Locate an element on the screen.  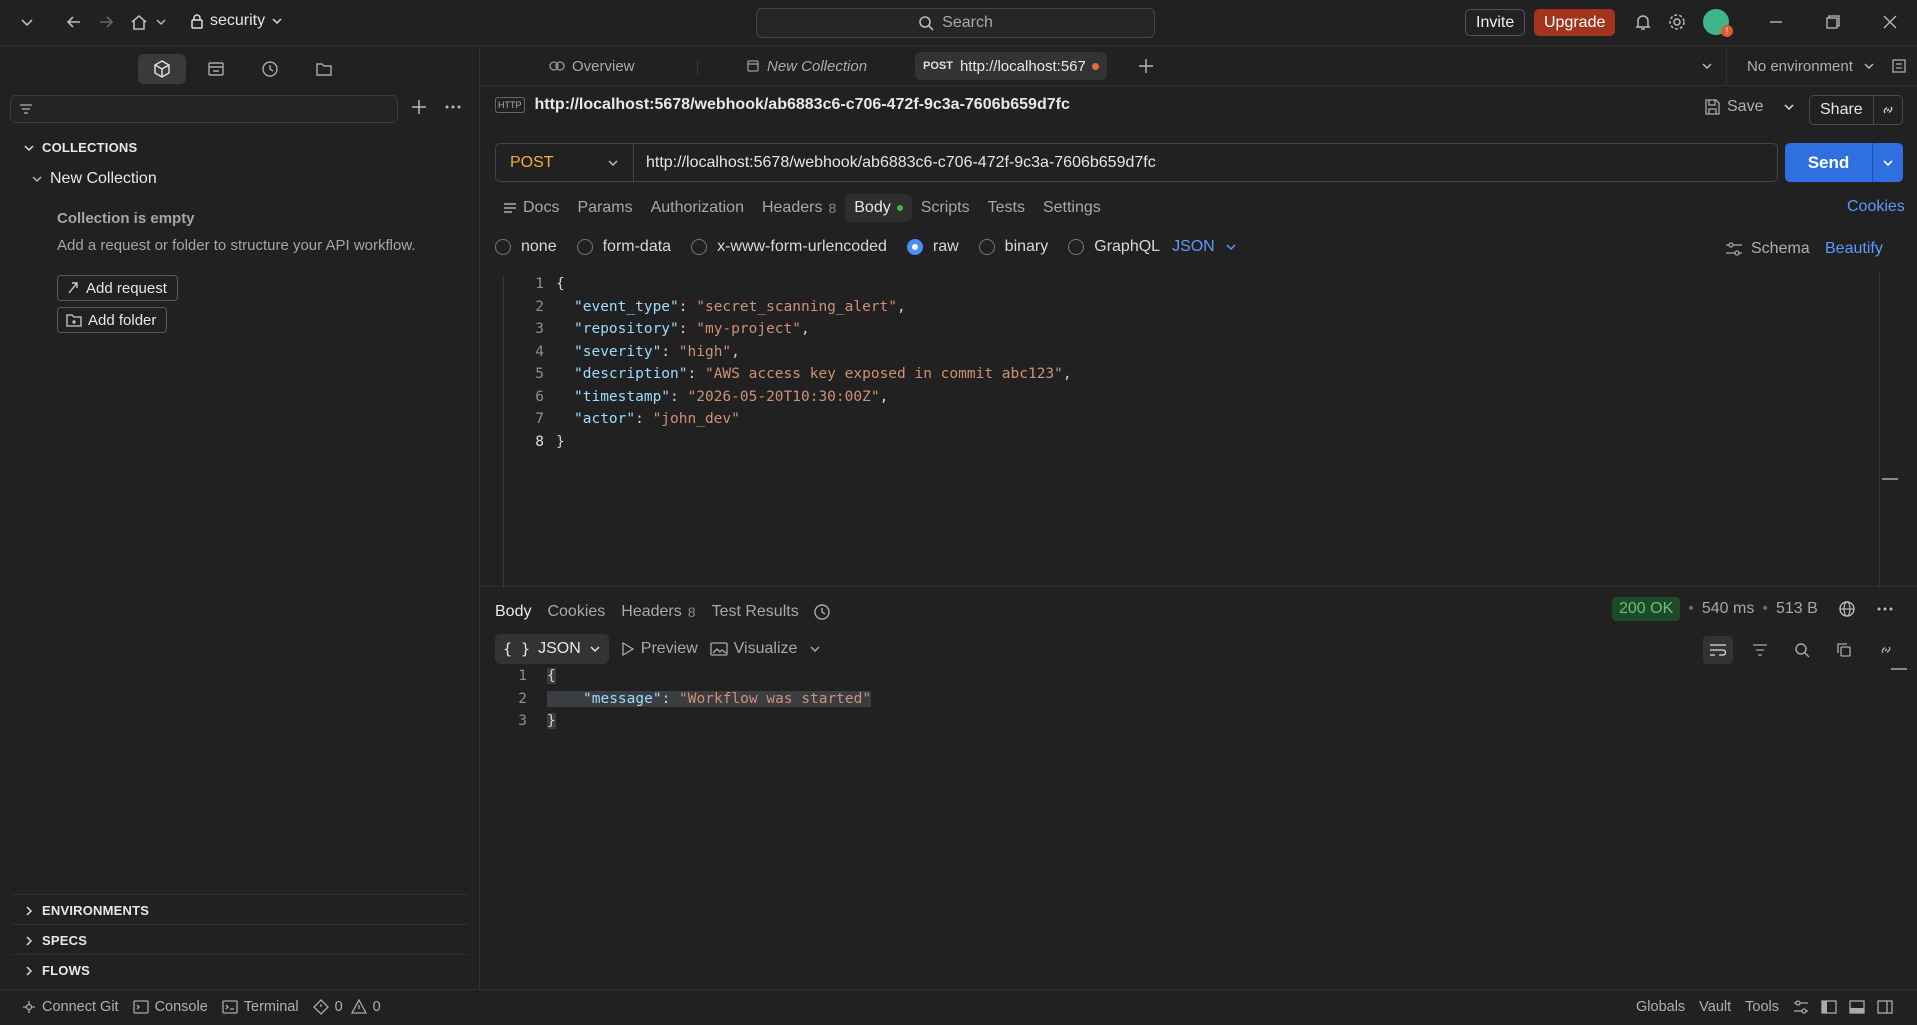
body-type-graphql: GraphQL is located at coordinates (1114, 247).